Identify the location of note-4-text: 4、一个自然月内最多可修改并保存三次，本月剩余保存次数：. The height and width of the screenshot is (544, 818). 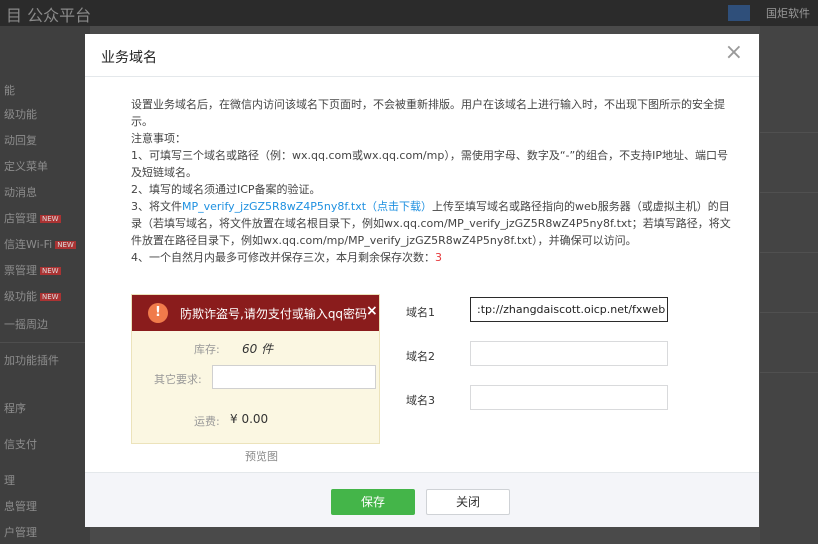
(283, 257).